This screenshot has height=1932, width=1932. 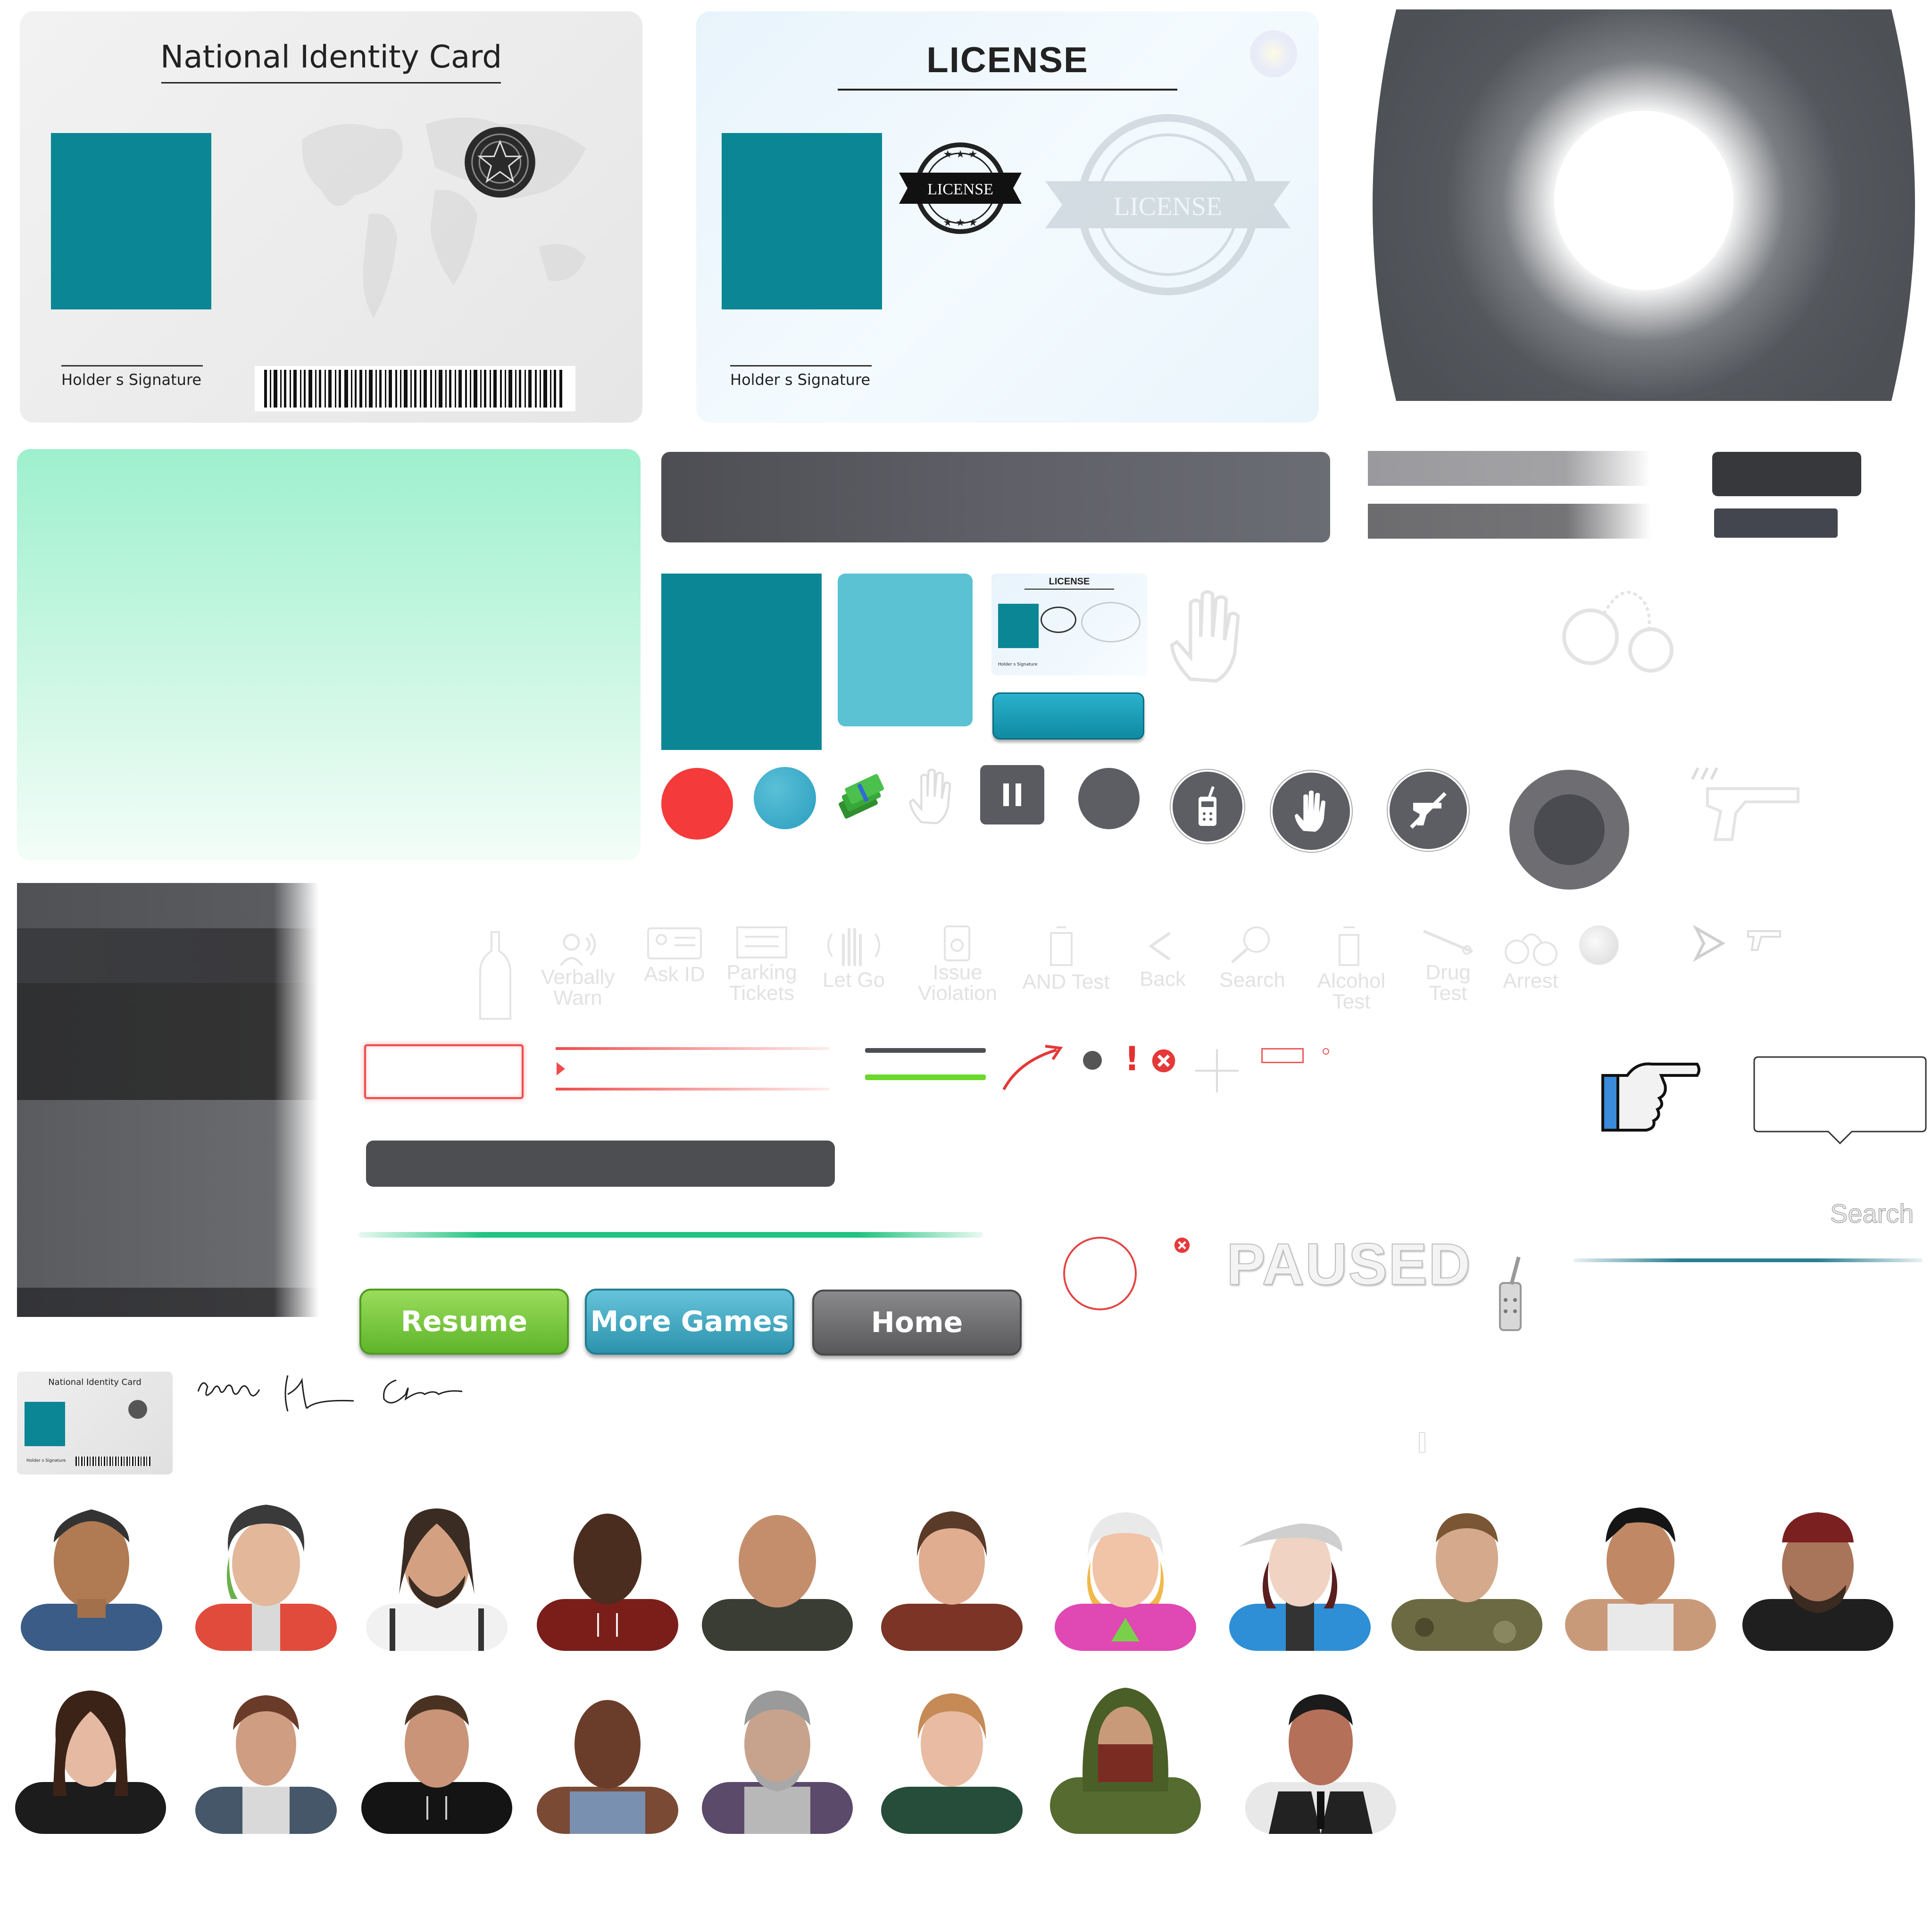 I want to click on mini-id-photo, so click(x=45, y=1424).